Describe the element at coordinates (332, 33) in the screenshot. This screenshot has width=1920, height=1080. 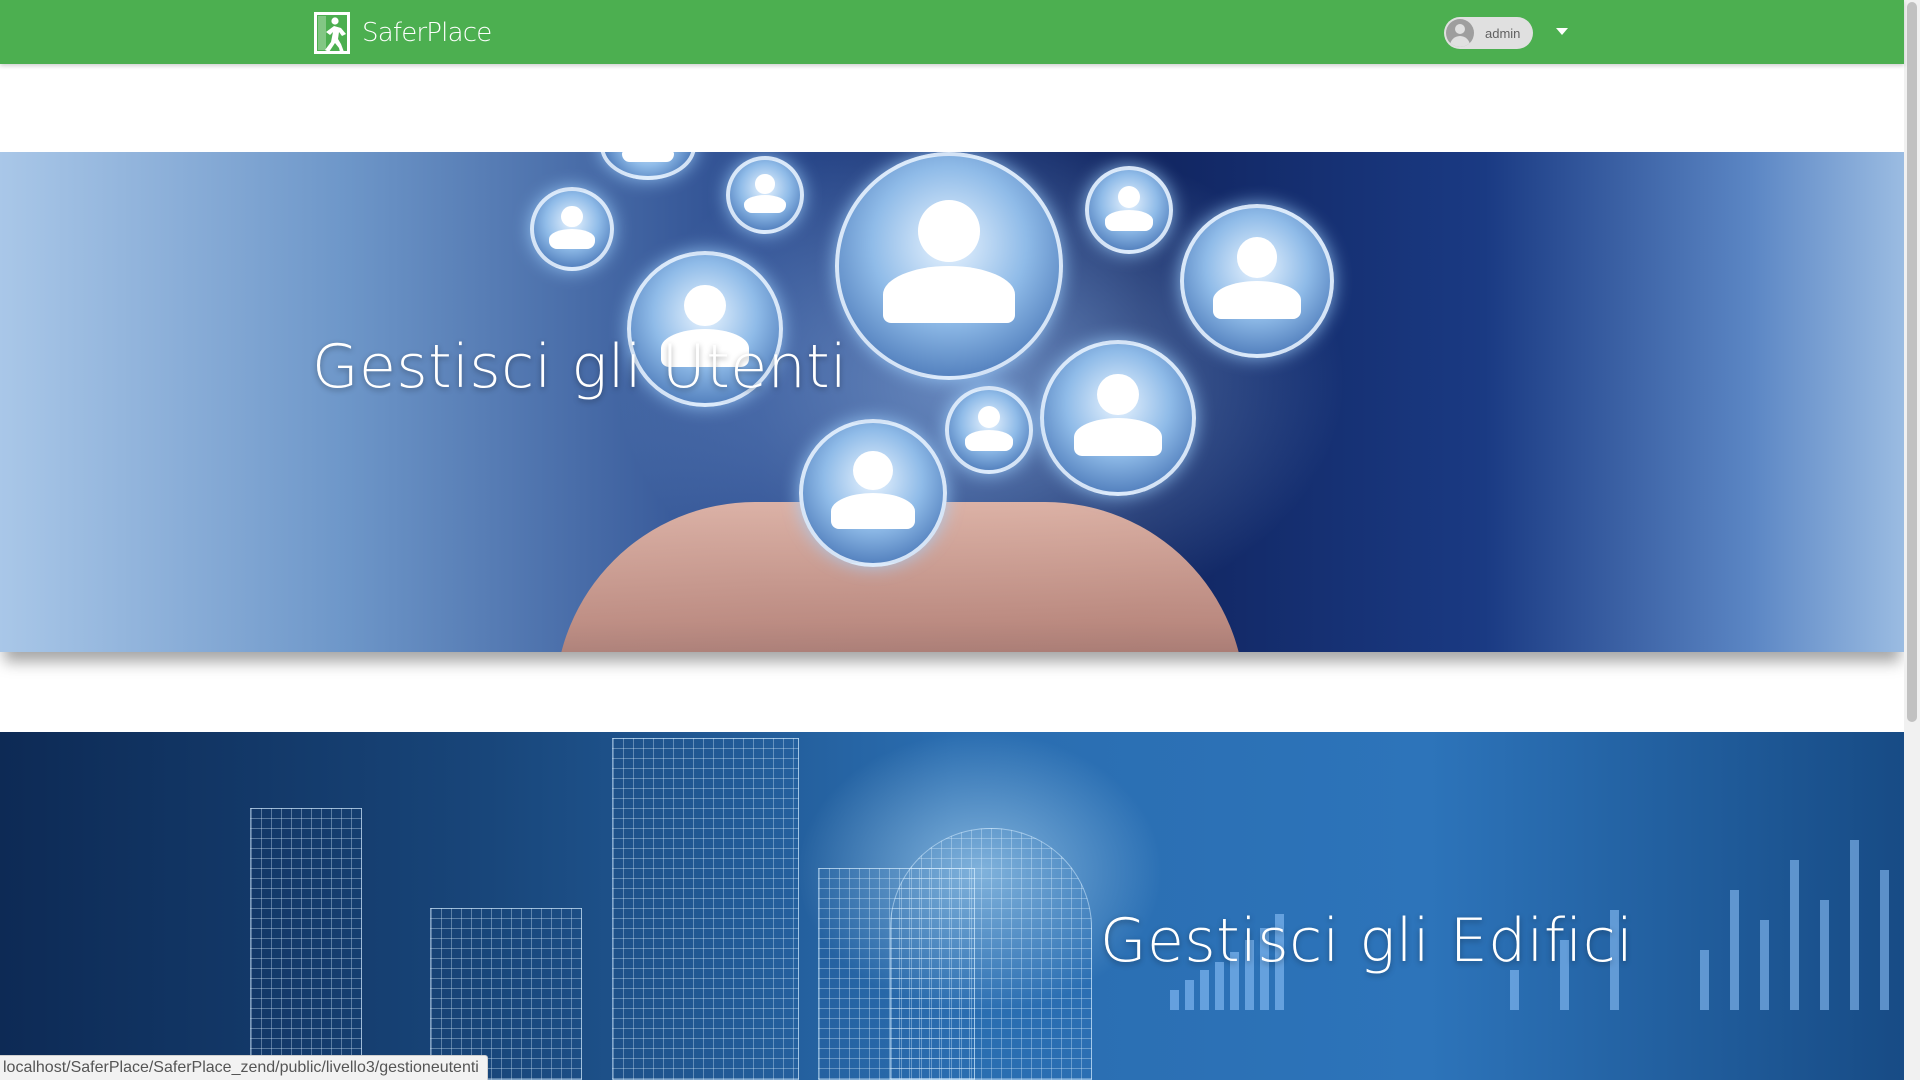
I see `emergency-exit-icon` at that location.